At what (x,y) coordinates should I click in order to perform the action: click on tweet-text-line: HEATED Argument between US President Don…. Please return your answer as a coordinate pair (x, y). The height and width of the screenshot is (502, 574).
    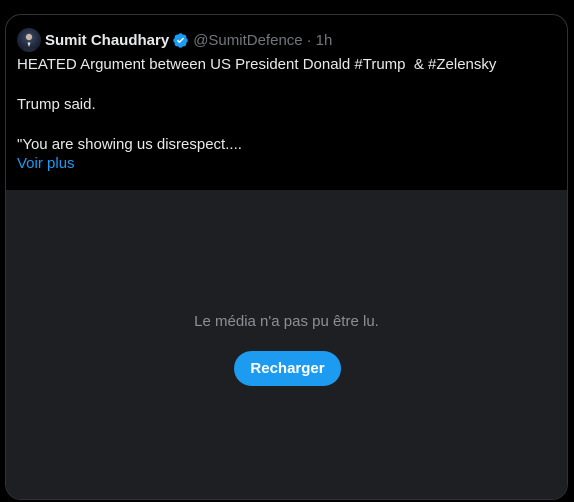
    Looking at the image, I should click on (257, 64).